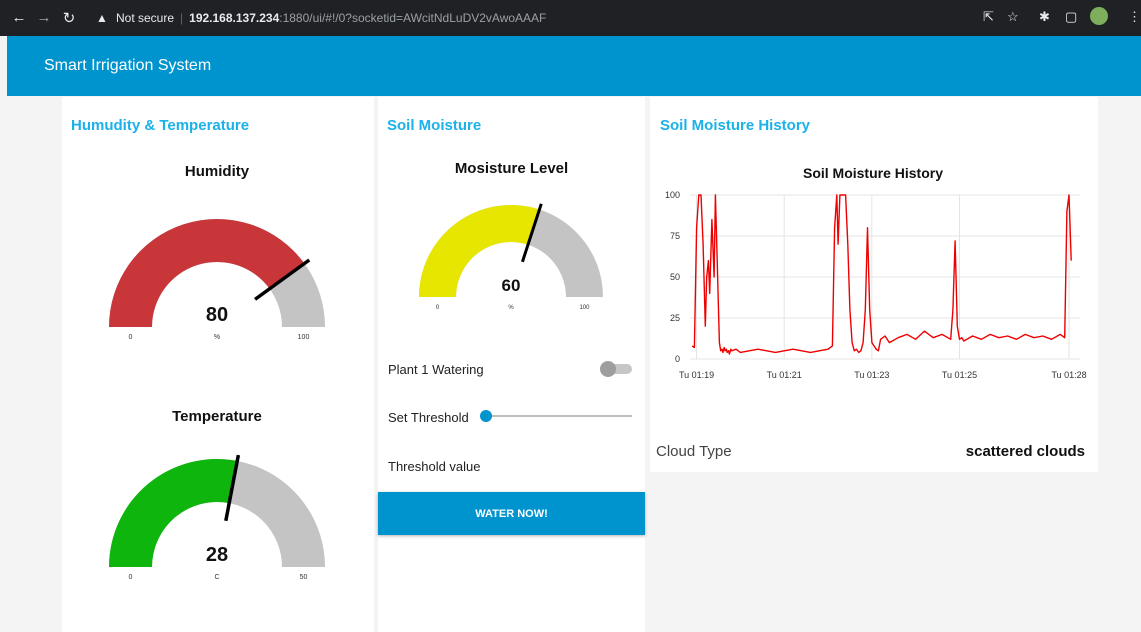 The width and height of the screenshot is (1141, 632). I want to click on extensions-puzzle-icon: ✱, so click(1044, 17).